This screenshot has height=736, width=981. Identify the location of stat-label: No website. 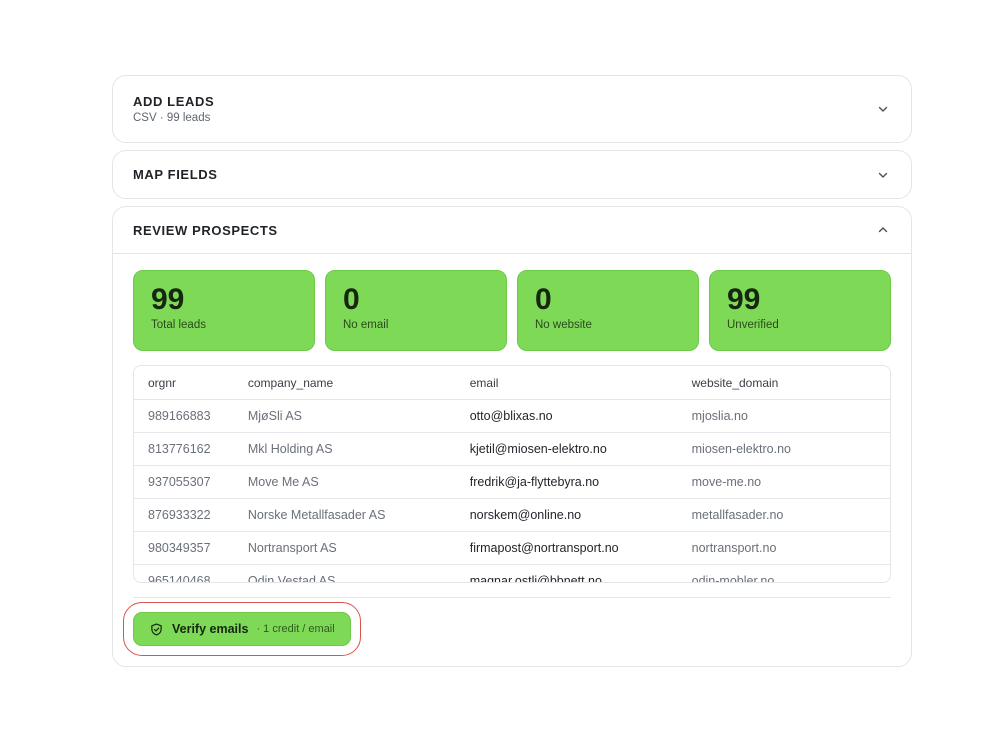
(563, 325).